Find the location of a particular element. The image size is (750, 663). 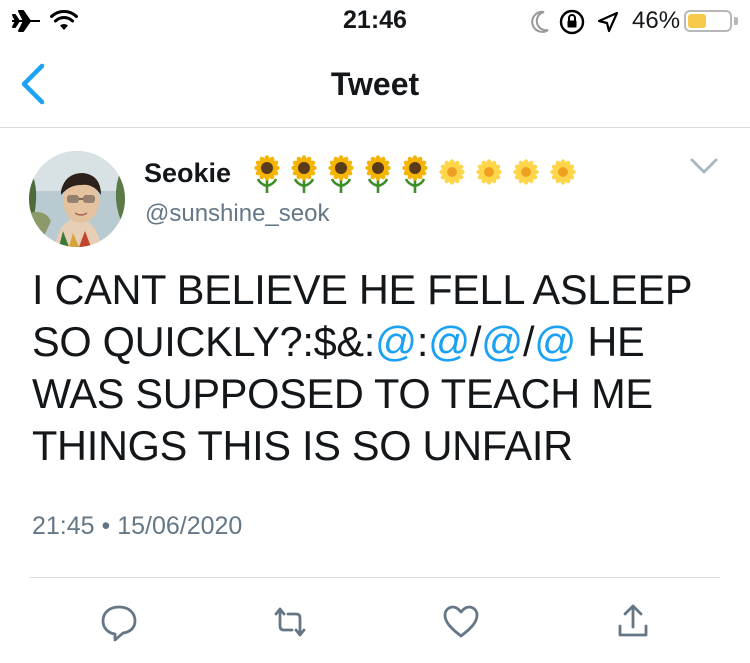

battery-cap is located at coordinates (736, 21).